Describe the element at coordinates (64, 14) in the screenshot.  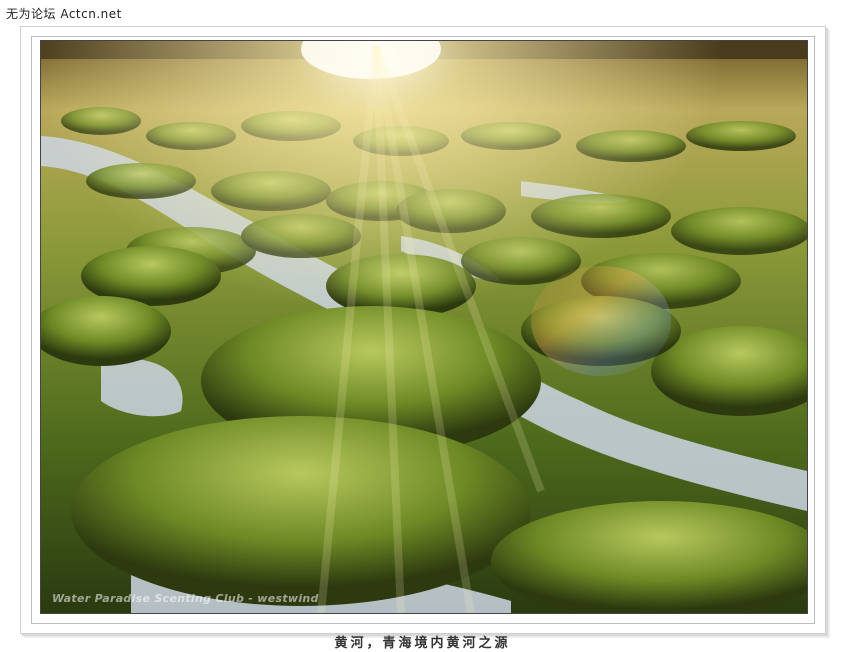
I see `site-watermark: 无为论坛 Actcn.net` at that location.